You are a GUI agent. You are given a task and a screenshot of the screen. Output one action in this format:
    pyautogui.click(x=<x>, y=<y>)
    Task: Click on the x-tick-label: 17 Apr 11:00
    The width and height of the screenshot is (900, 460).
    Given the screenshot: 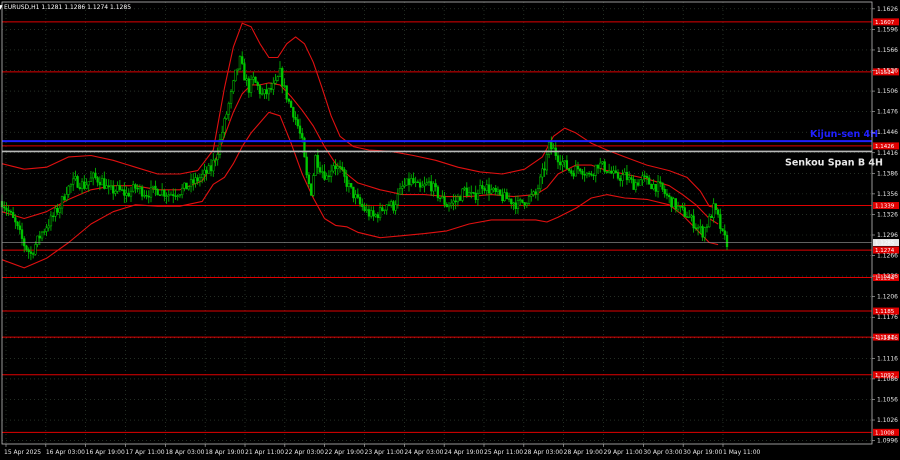 What is the action you would take?
    pyautogui.click(x=145, y=452)
    